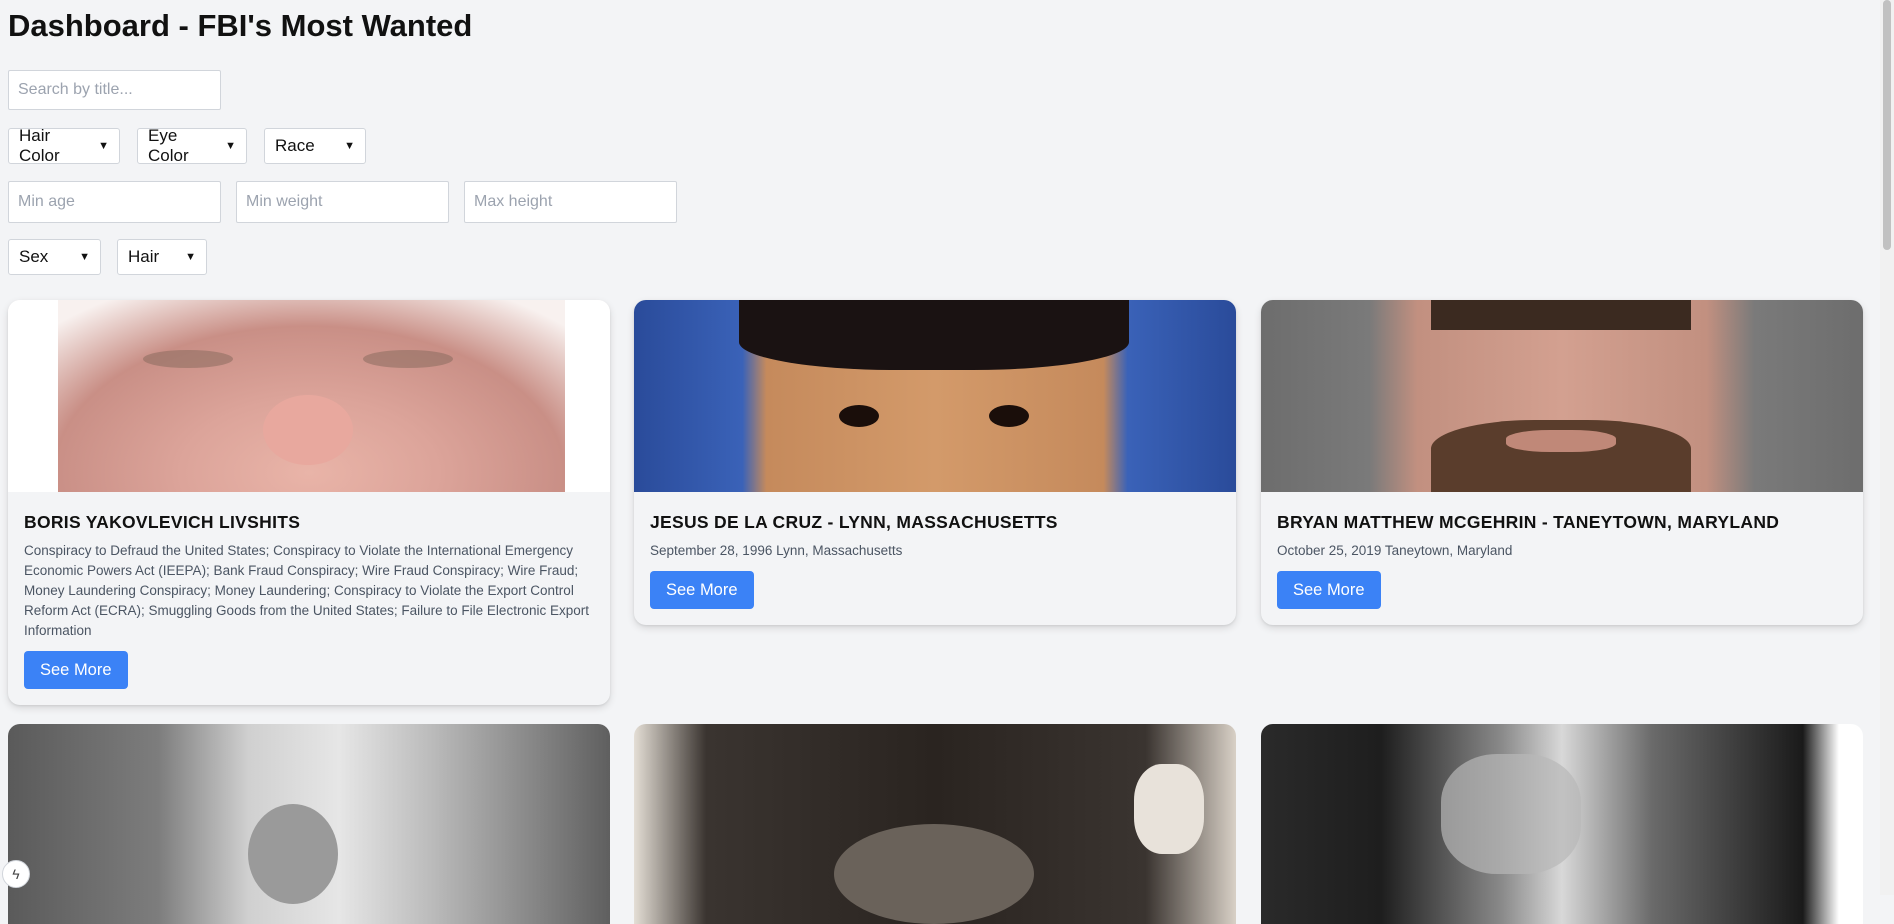  What do you see at coordinates (776, 550) in the screenshot?
I see `card-description: September 28, 1996 Lynn, Massachusetts` at bounding box center [776, 550].